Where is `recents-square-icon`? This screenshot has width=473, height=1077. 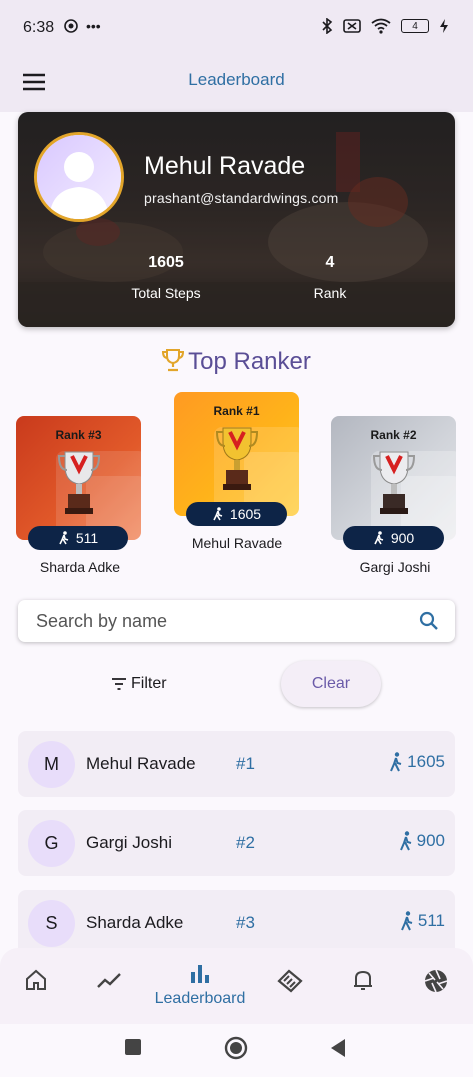 recents-square-icon is located at coordinates (133, 1047).